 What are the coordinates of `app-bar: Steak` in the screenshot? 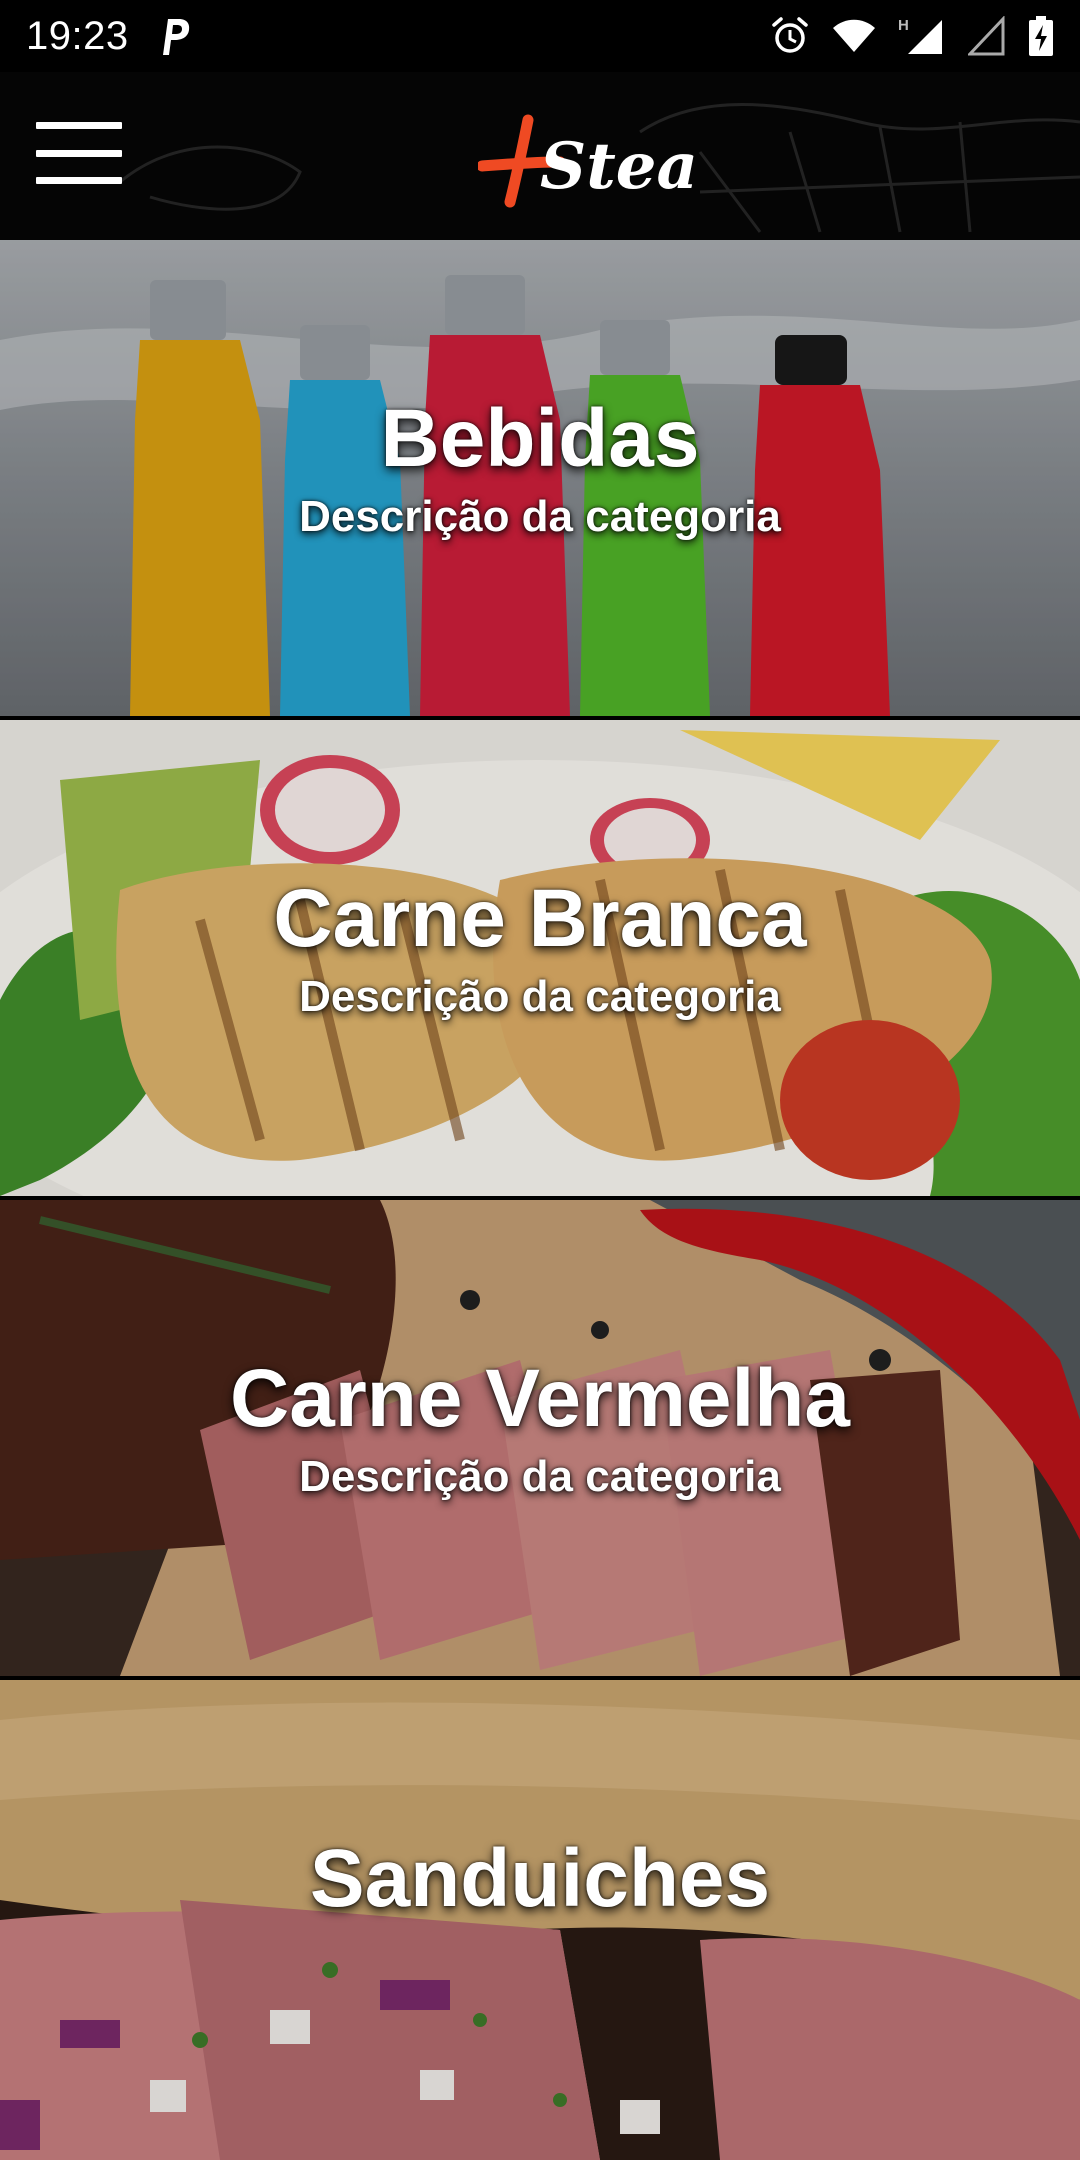 It's located at (540, 156).